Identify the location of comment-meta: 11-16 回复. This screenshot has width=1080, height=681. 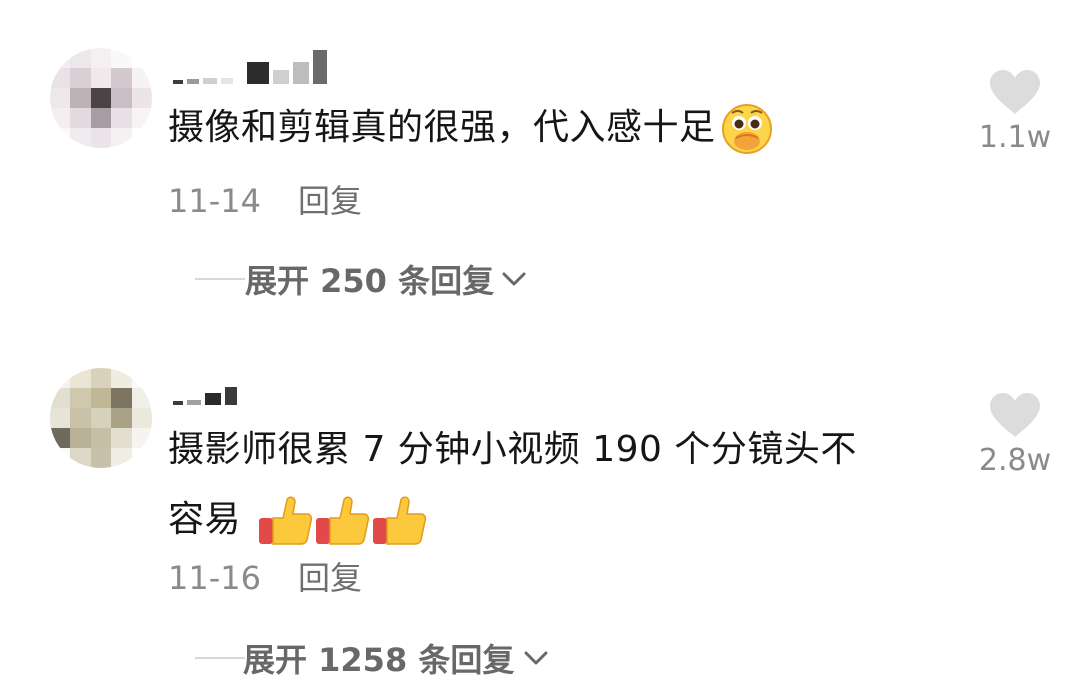
(265, 576).